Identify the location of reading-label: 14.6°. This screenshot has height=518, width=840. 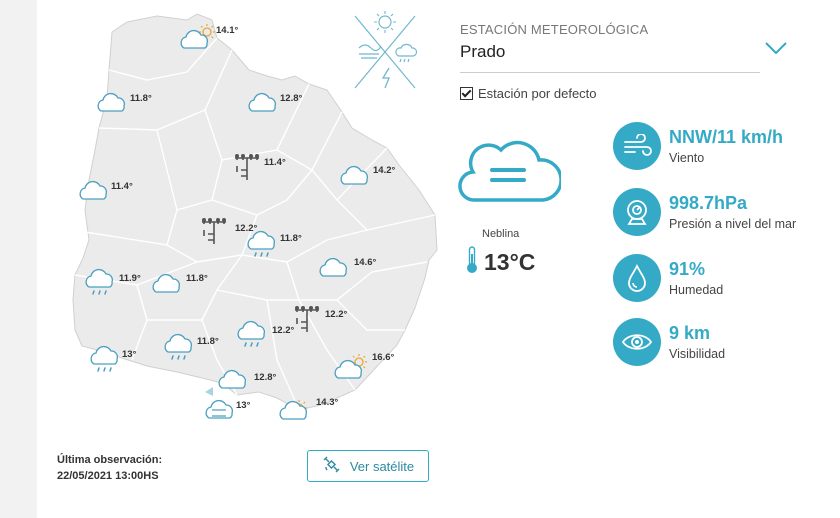
(365, 262).